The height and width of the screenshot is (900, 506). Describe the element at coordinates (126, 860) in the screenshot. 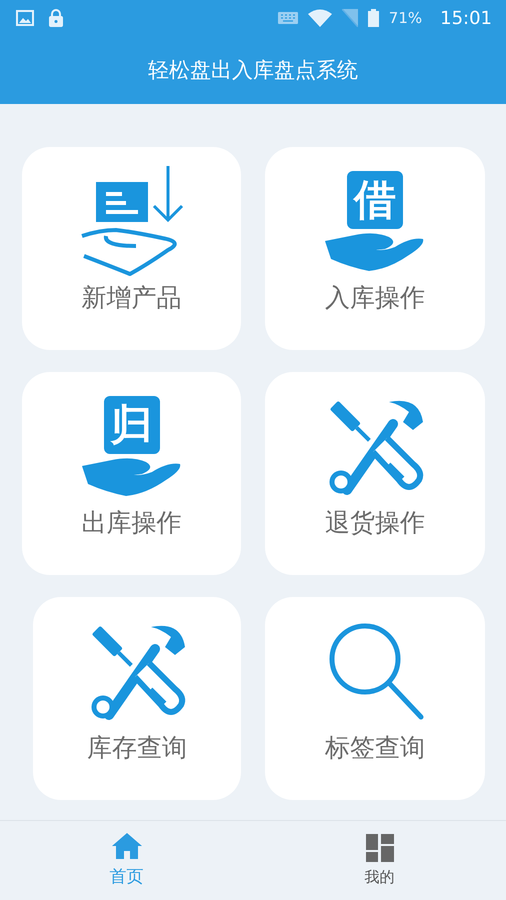

I see `nav-tab: 首页` at that location.